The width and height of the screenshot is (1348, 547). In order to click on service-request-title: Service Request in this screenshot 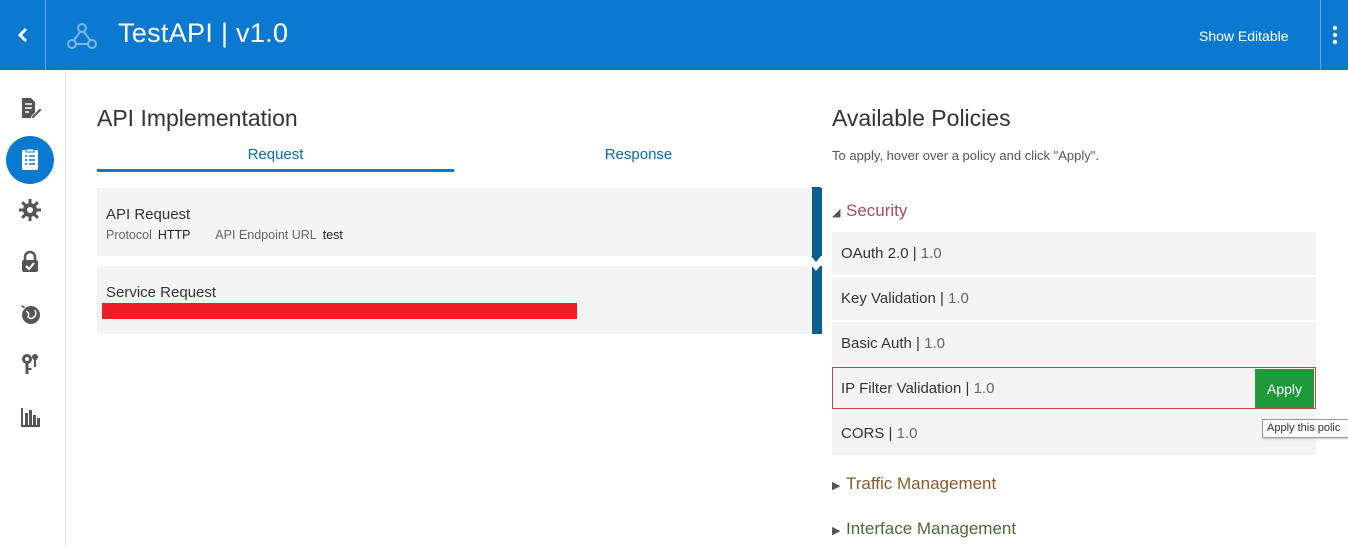, I will do `click(161, 292)`.